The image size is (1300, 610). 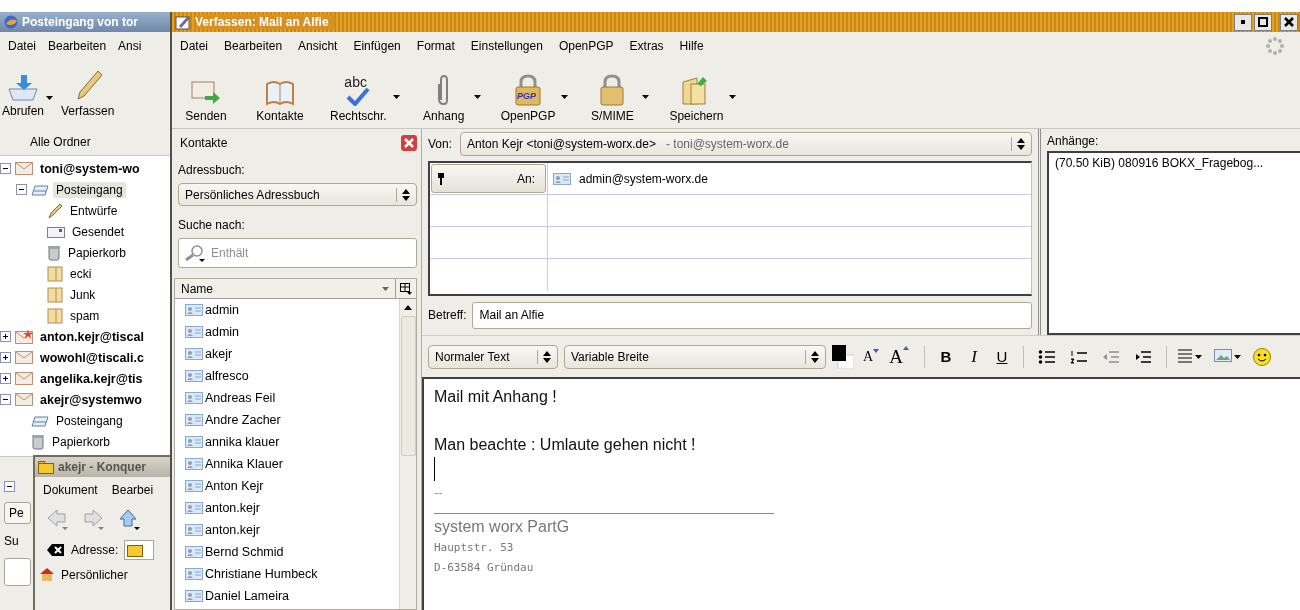 What do you see at coordinates (242, 442) in the screenshot?
I see `contact-name: annika klauer` at bounding box center [242, 442].